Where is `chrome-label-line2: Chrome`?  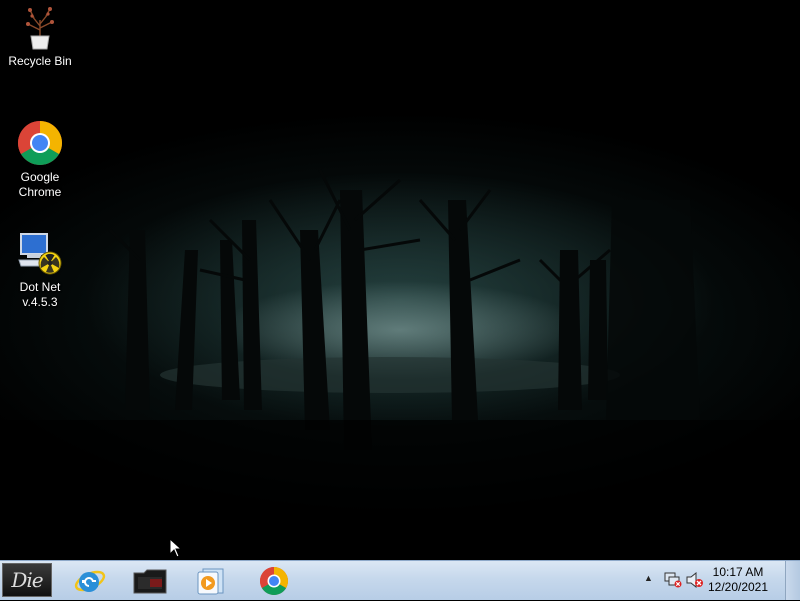
chrome-label-line2: Chrome is located at coordinates (40, 192).